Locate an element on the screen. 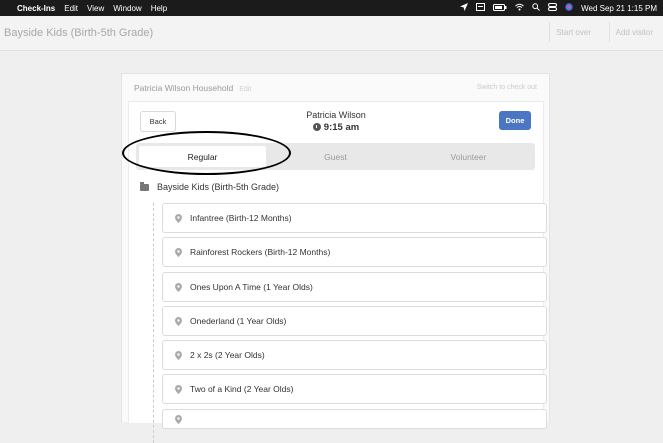 This screenshot has height=443, width=663. edit-household-link: Edit is located at coordinates (245, 89).